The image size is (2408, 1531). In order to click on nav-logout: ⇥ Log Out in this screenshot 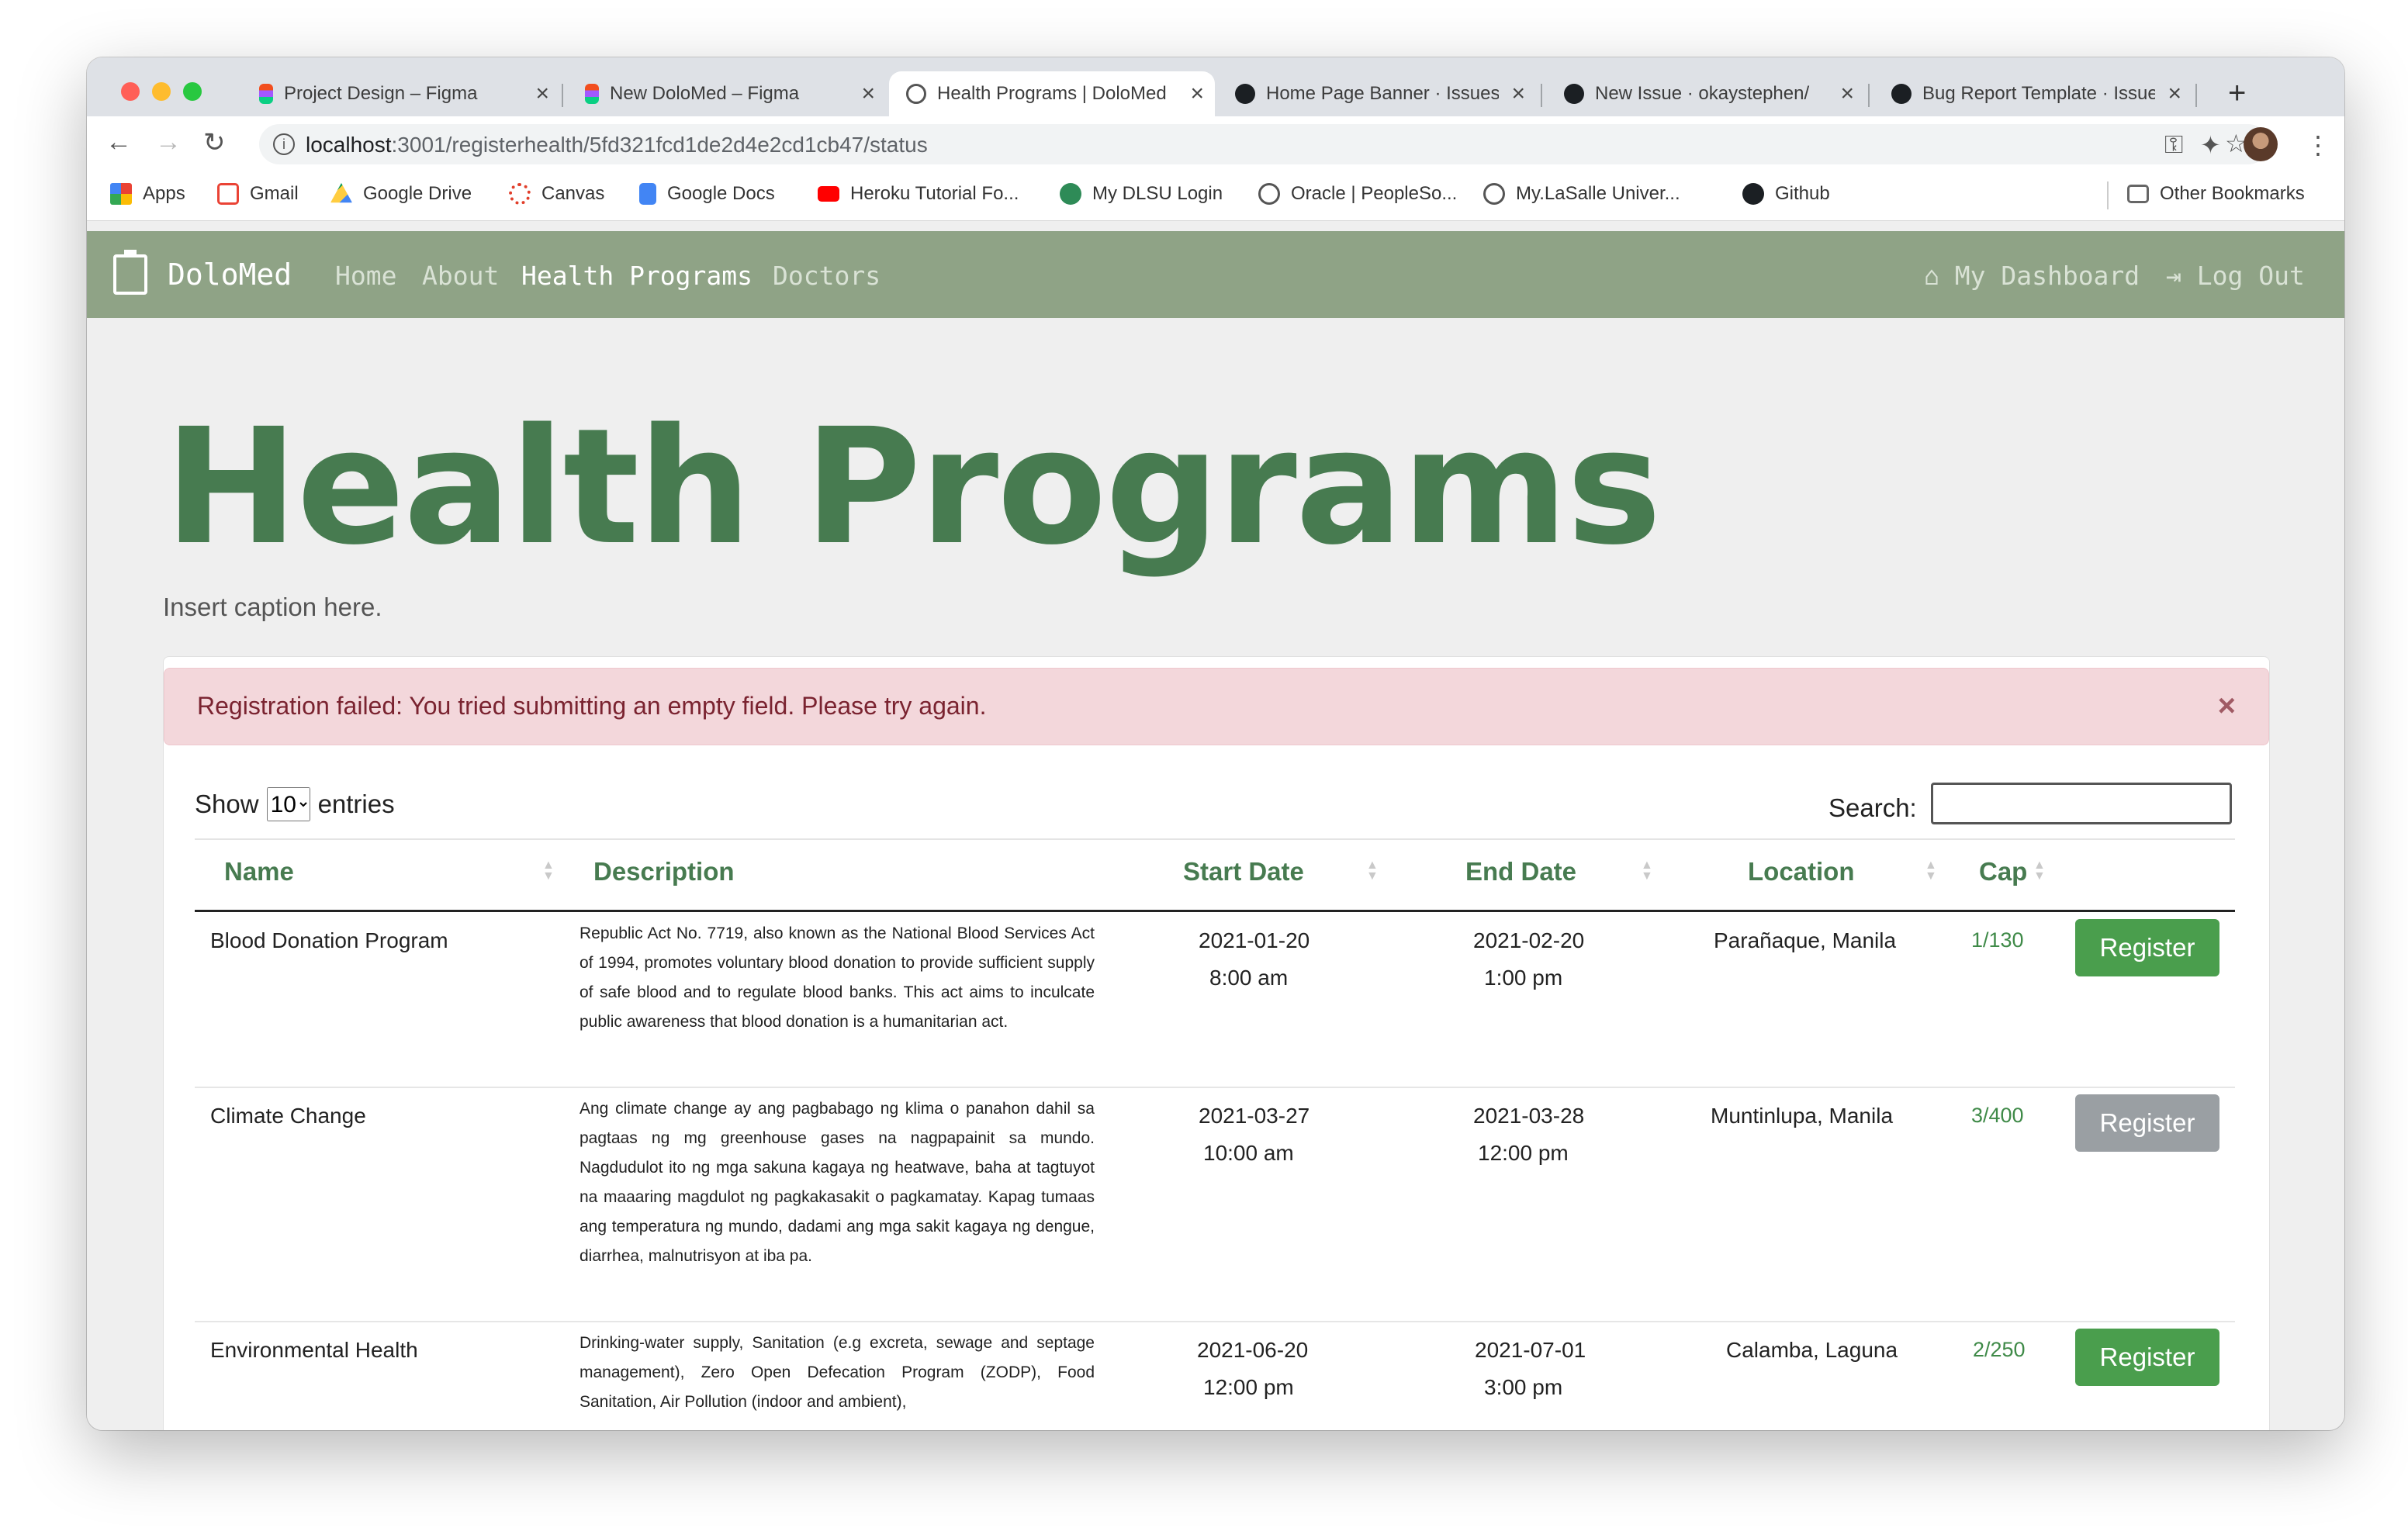, I will do `click(2235, 276)`.